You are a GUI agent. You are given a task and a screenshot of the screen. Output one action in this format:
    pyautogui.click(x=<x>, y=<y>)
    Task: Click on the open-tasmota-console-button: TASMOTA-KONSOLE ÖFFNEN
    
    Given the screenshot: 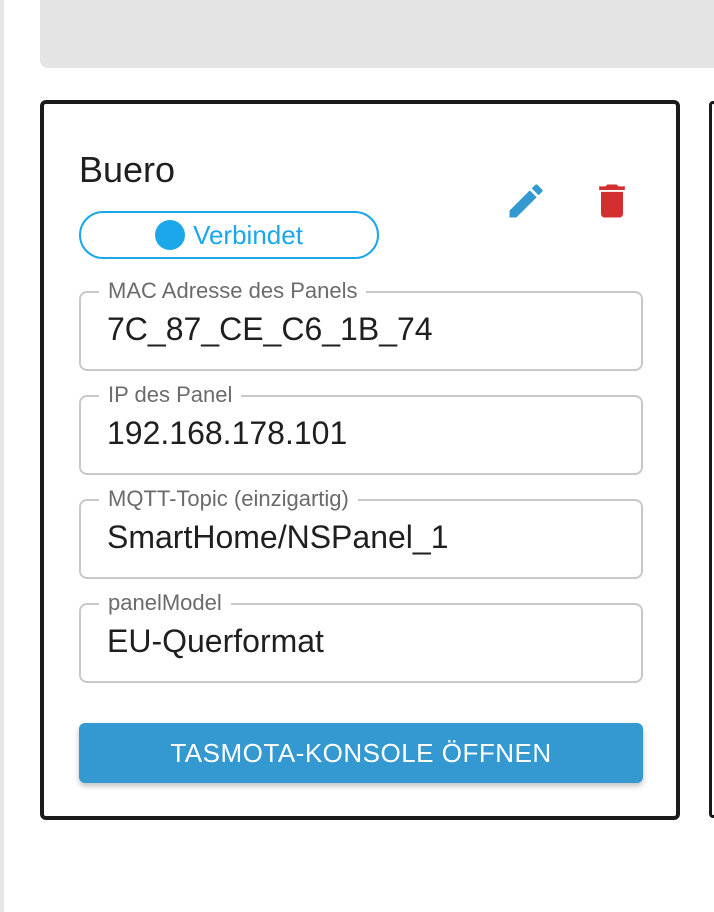 What is the action you would take?
    pyautogui.click(x=361, y=753)
    